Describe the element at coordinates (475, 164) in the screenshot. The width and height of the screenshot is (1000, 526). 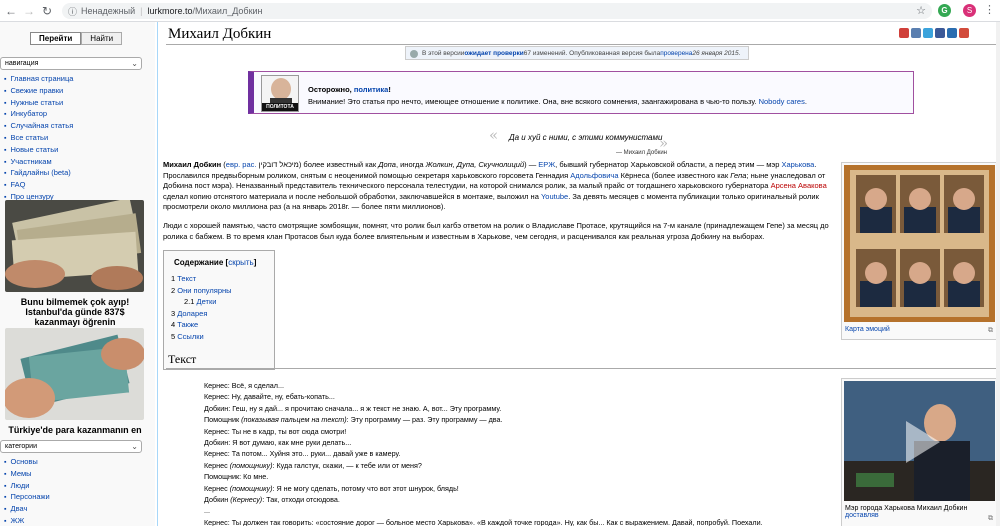
I see `text-run: Жолкин, Дупа, Скучнолиций` at that location.